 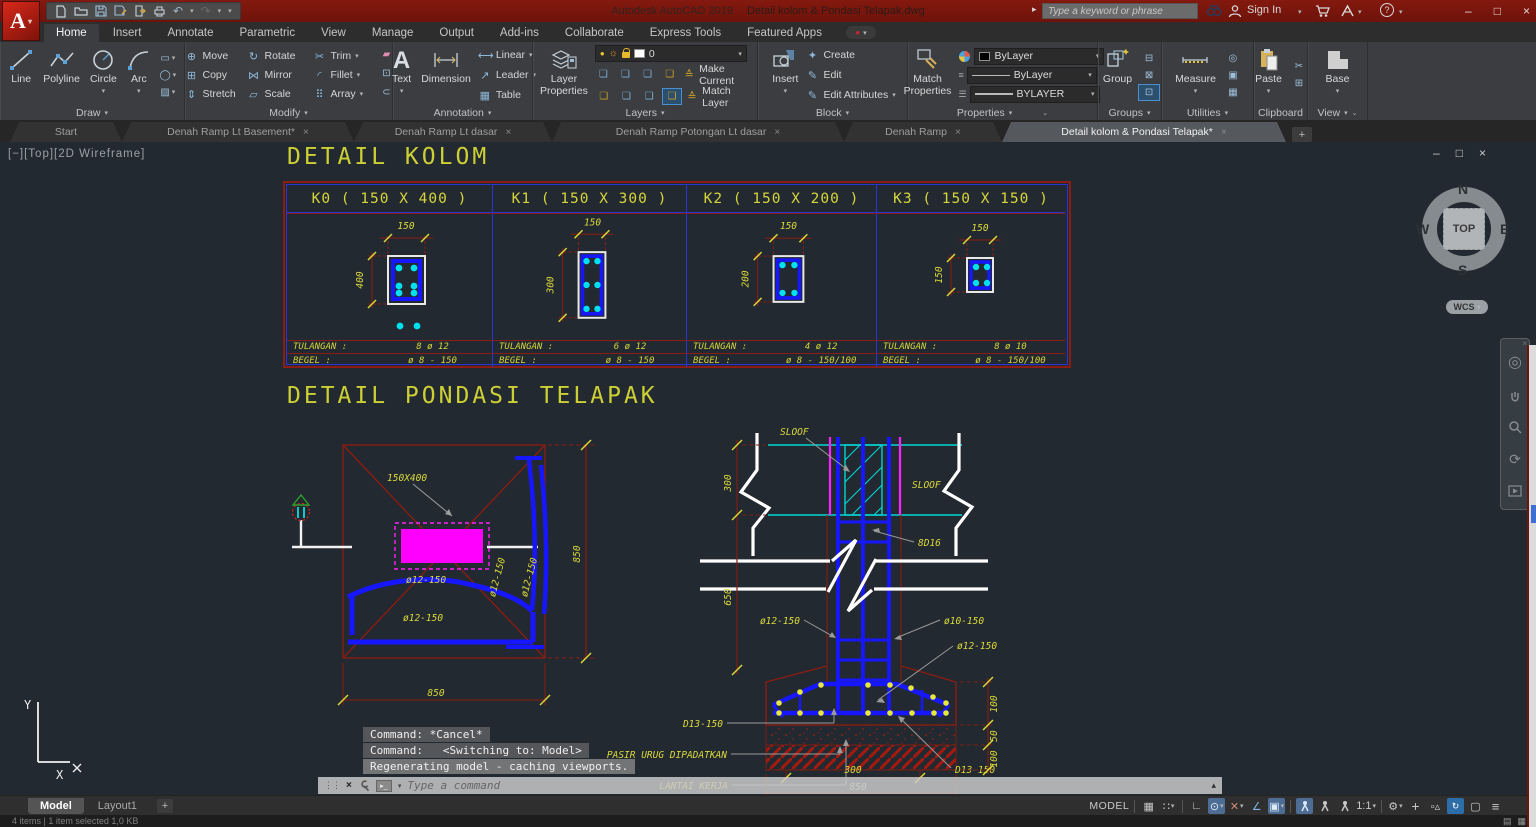 I want to click on insert-button: Insert ▾, so click(x=785, y=75).